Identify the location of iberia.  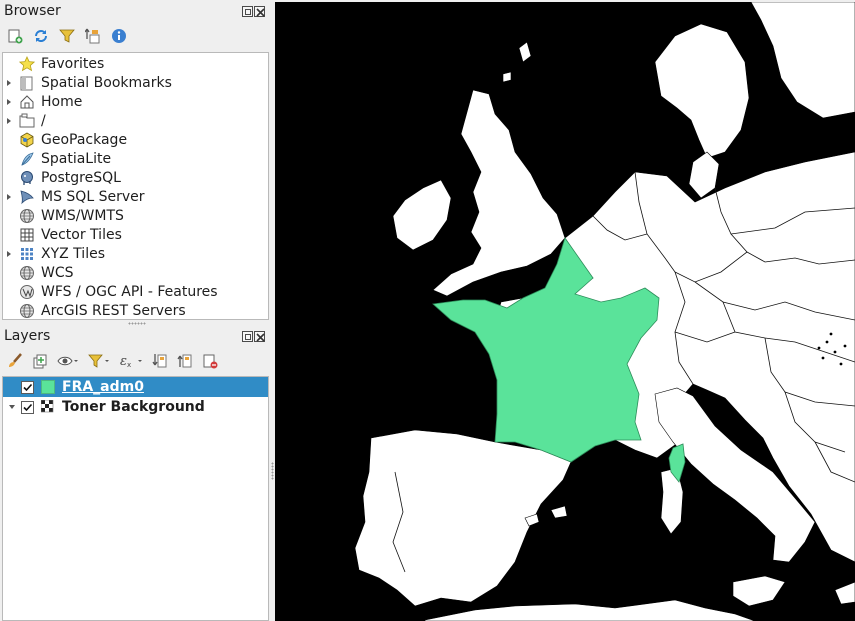
(463, 518).